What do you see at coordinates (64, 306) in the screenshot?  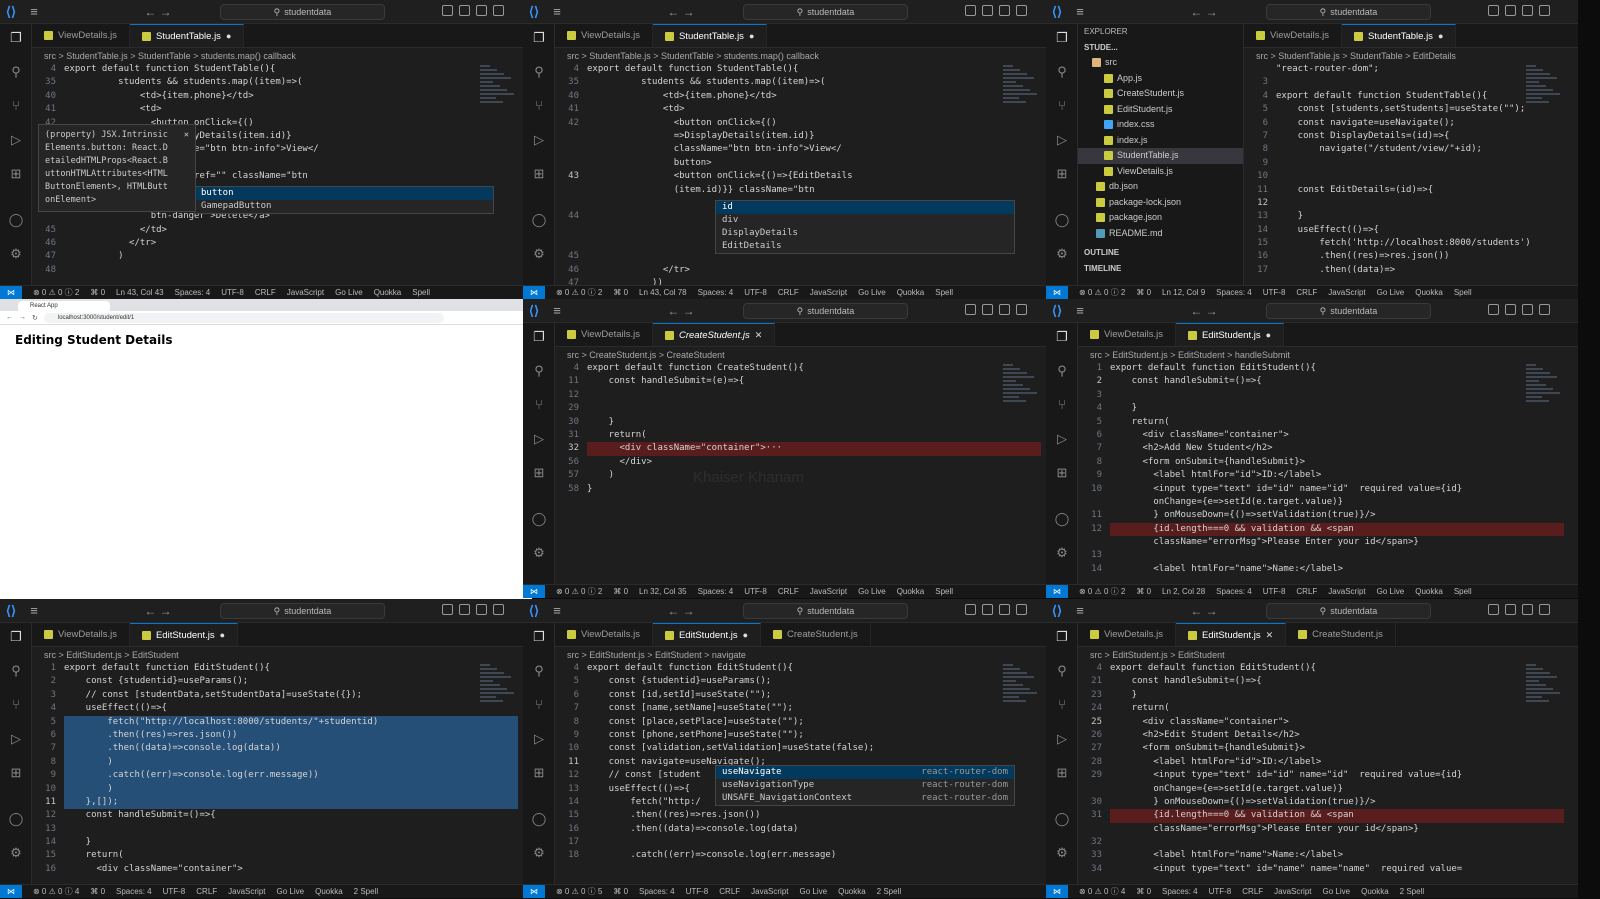 I see `browser-tab: React App` at bounding box center [64, 306].